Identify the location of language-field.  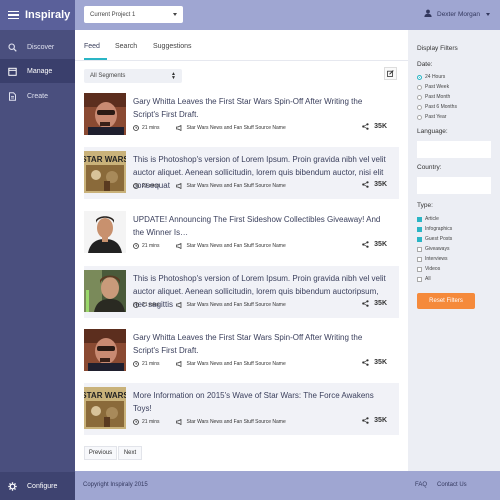
(454, 149).